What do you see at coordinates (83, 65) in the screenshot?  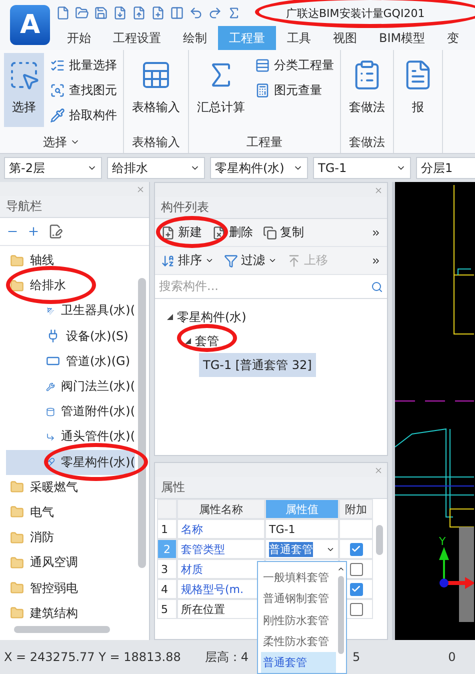 I see `ribbon-button: 批量选择` at bounding box center [83, 65].